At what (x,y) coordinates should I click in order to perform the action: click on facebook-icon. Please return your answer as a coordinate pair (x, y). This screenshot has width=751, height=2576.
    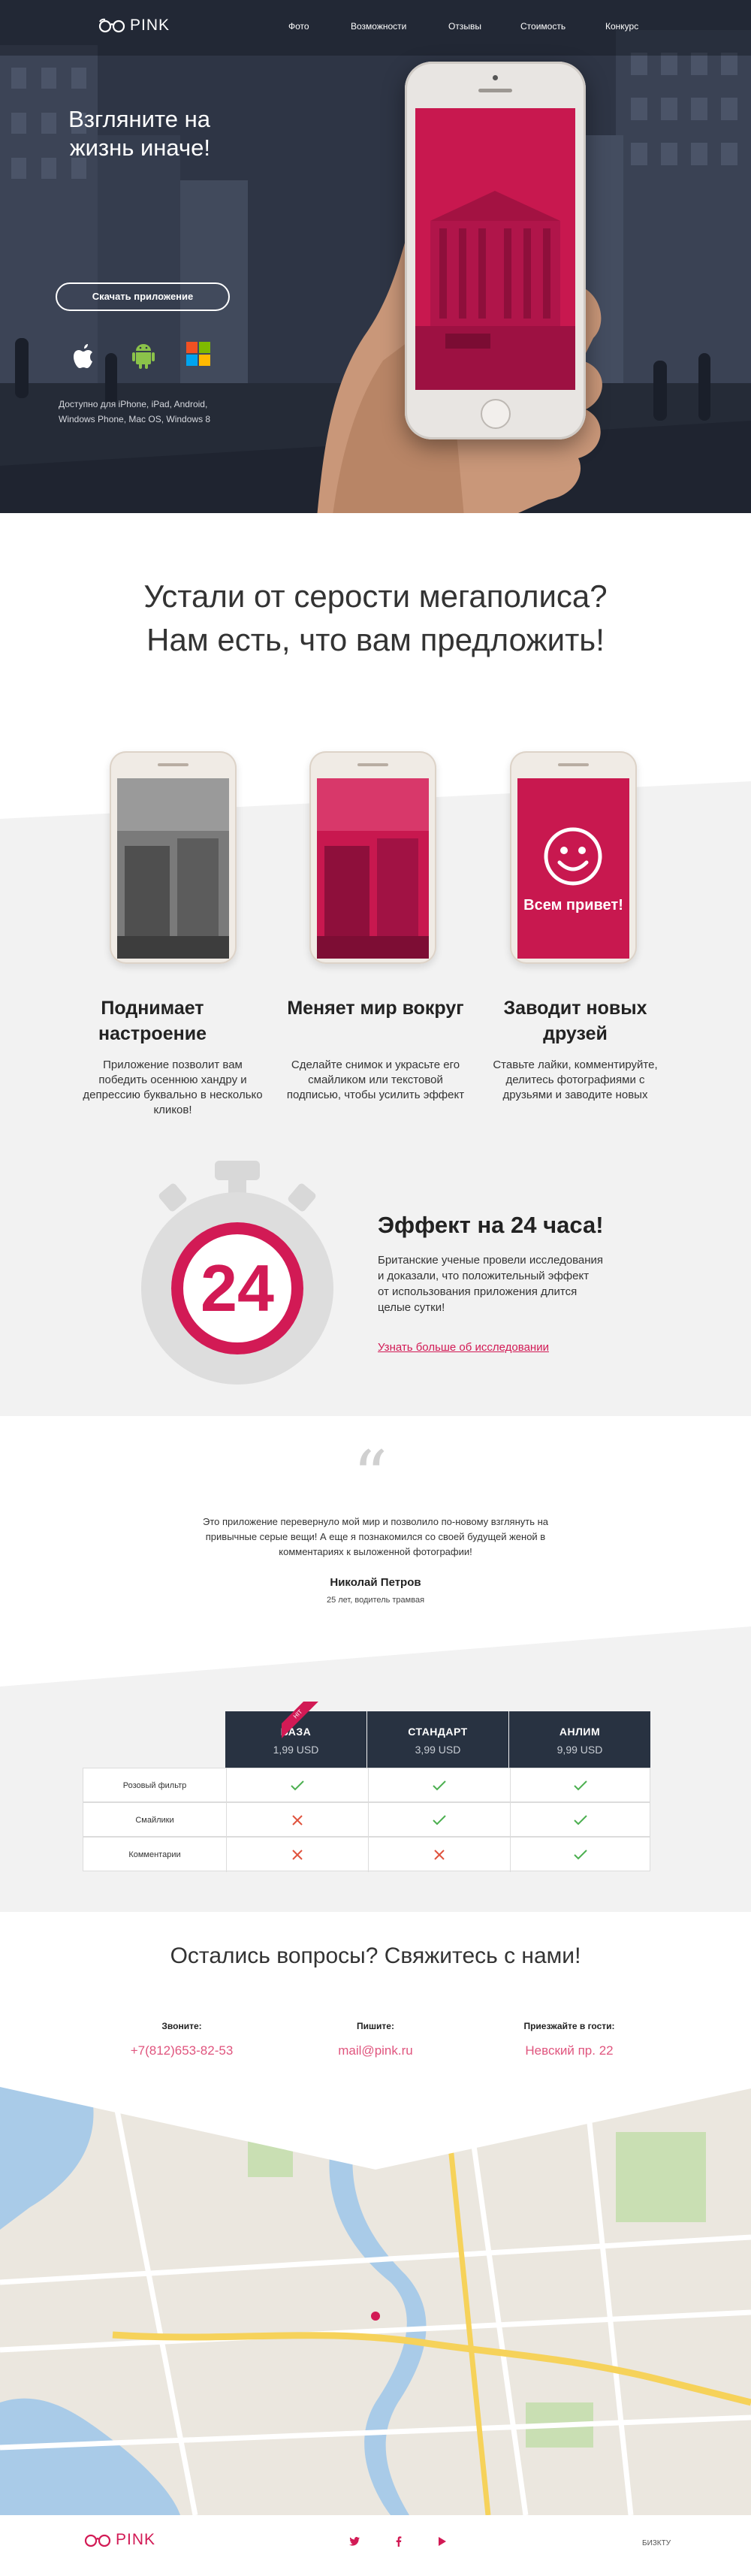
    Looking at the image, I should click on (399, 2543).